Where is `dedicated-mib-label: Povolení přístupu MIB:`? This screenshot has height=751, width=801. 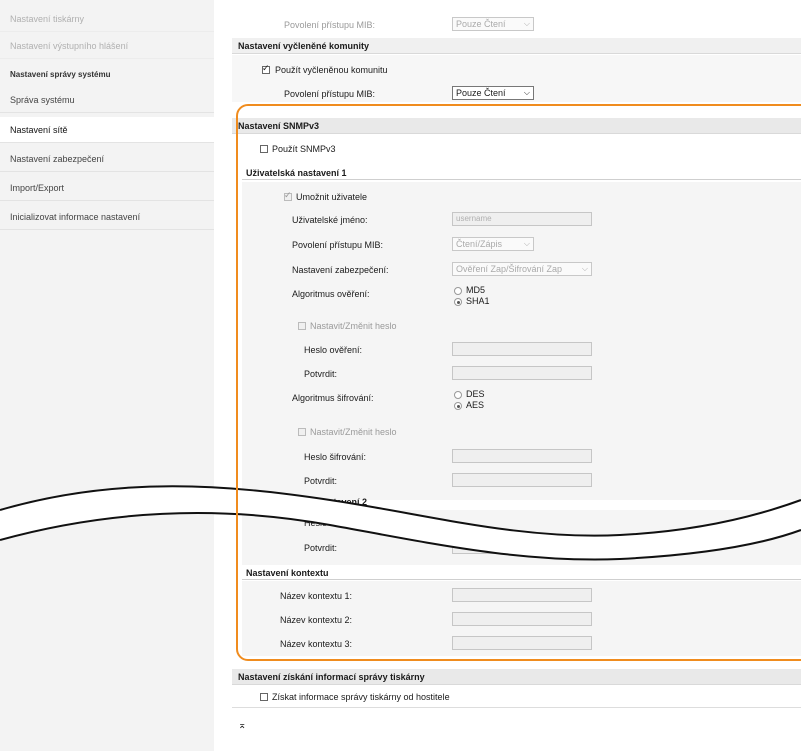 dedicated-mib-label: Povolení přístupu MIB: is located at coordinates (330, 94).